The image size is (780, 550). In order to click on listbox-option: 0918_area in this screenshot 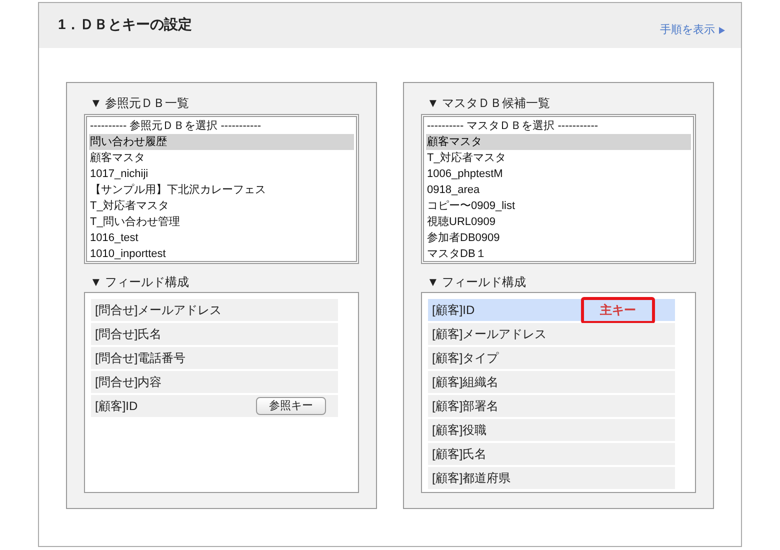, I will do `click(558, 190)`.